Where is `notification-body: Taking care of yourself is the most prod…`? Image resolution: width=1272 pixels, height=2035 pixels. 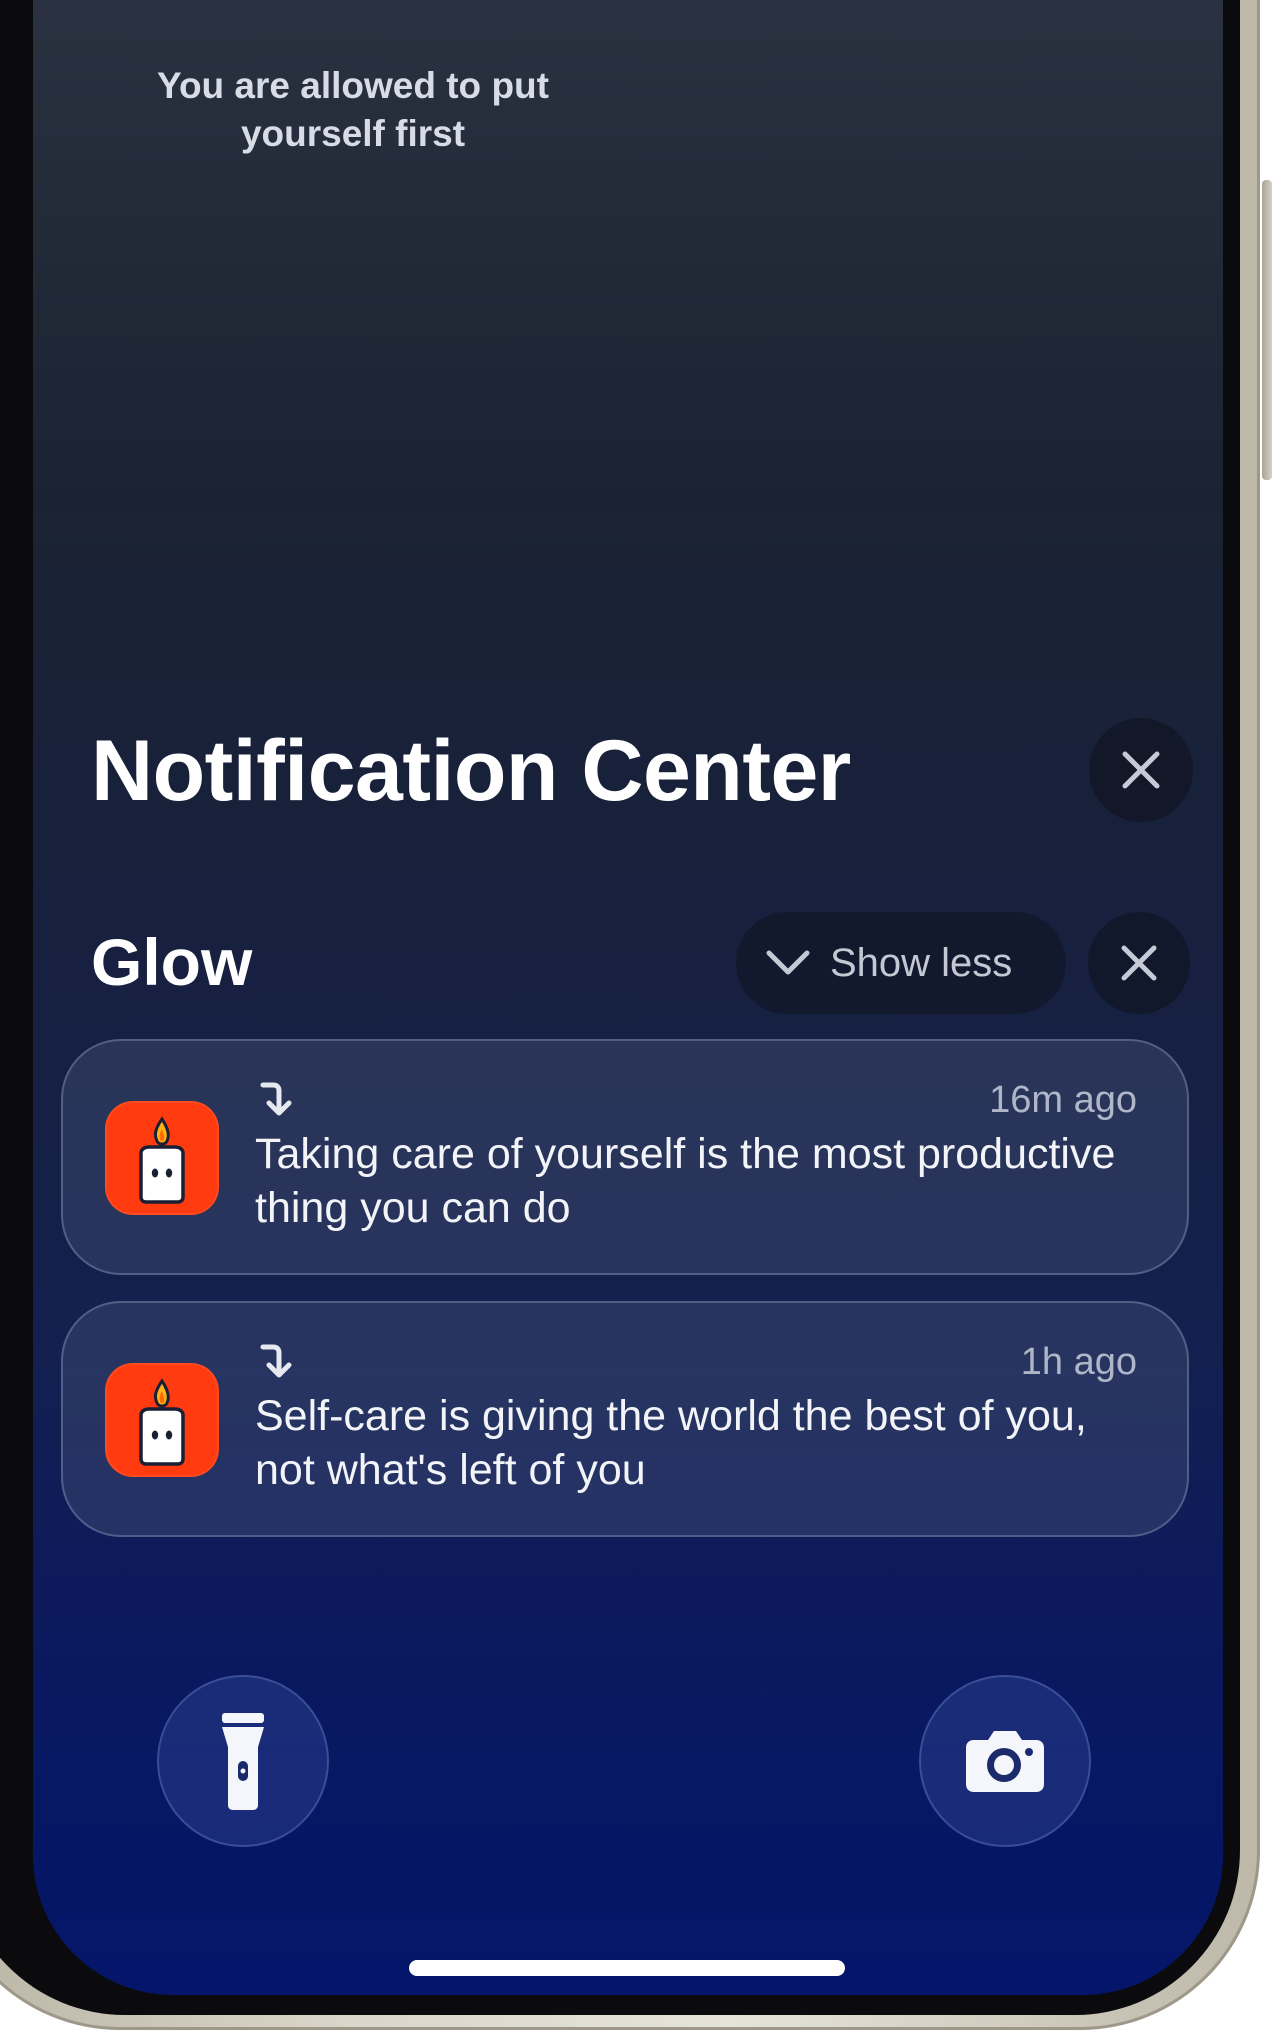
notification-body: Taking care of yourself is the most prod… is located at coordinates (685, 1181).